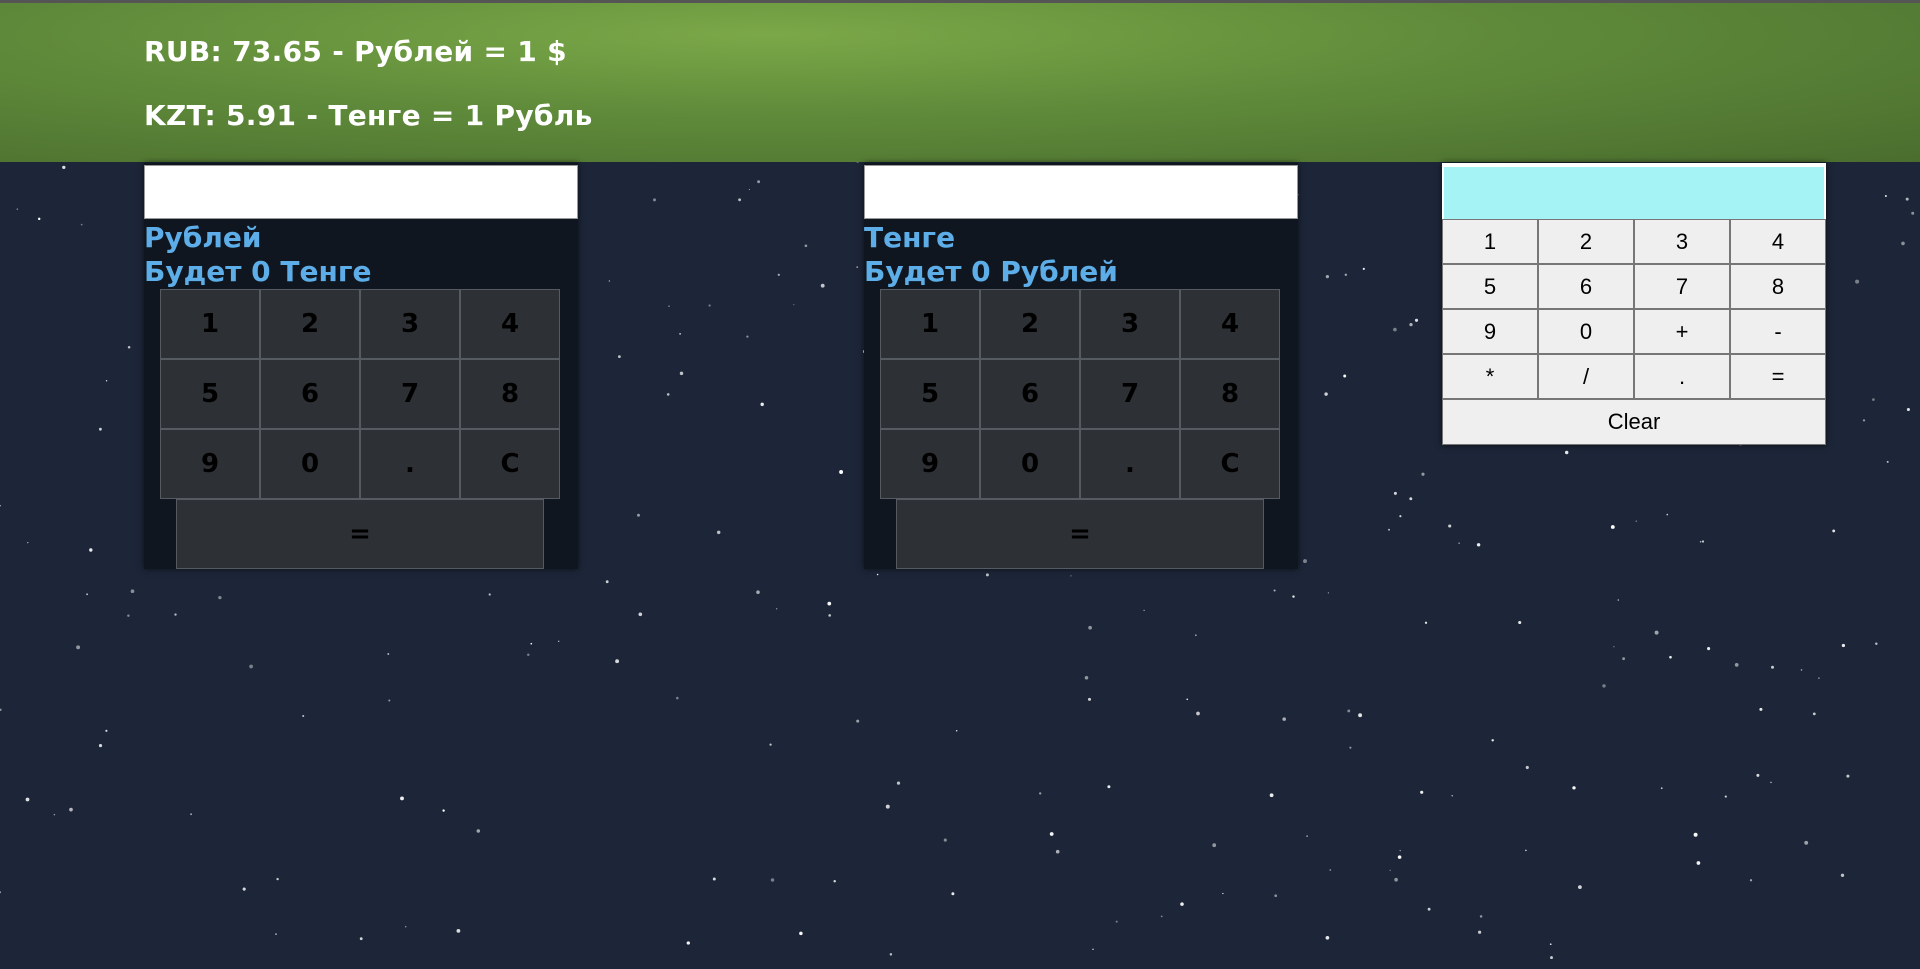 This screenshot has width=1920, height=969. Describe the element at coordinates (1490, 376) in the screenshot. I see `calc-key-multiply: *` at that location.